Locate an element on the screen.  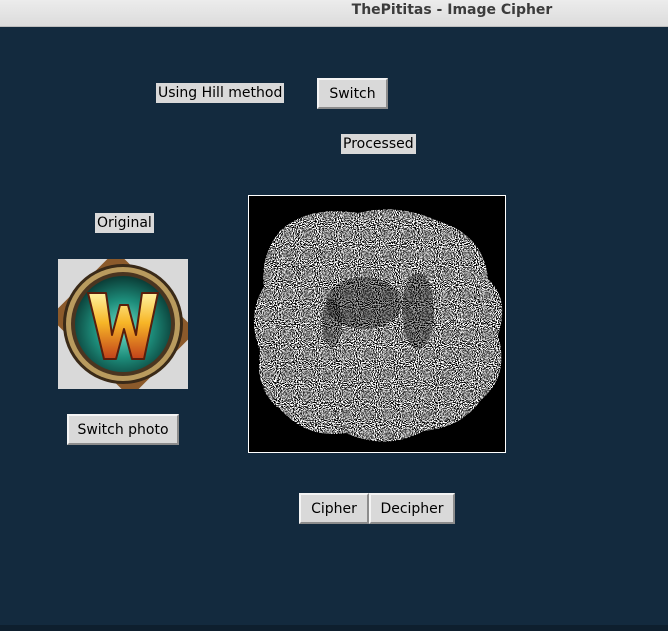
original-label: Original is located at coordinates (124, 223).